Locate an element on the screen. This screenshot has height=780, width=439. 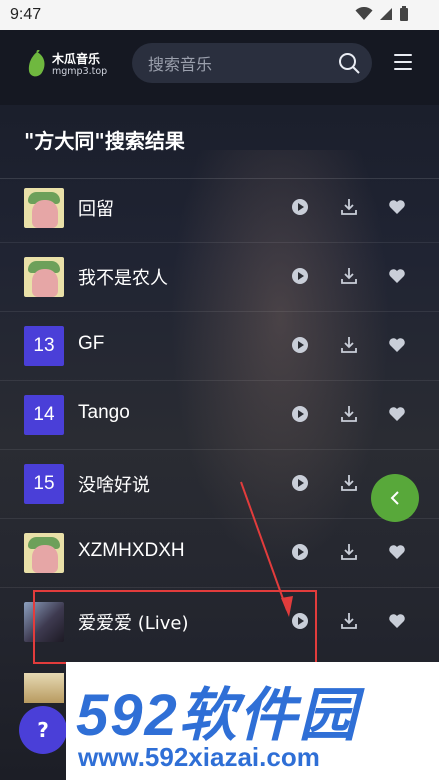
status-icons is located at coordinates (382, 14).